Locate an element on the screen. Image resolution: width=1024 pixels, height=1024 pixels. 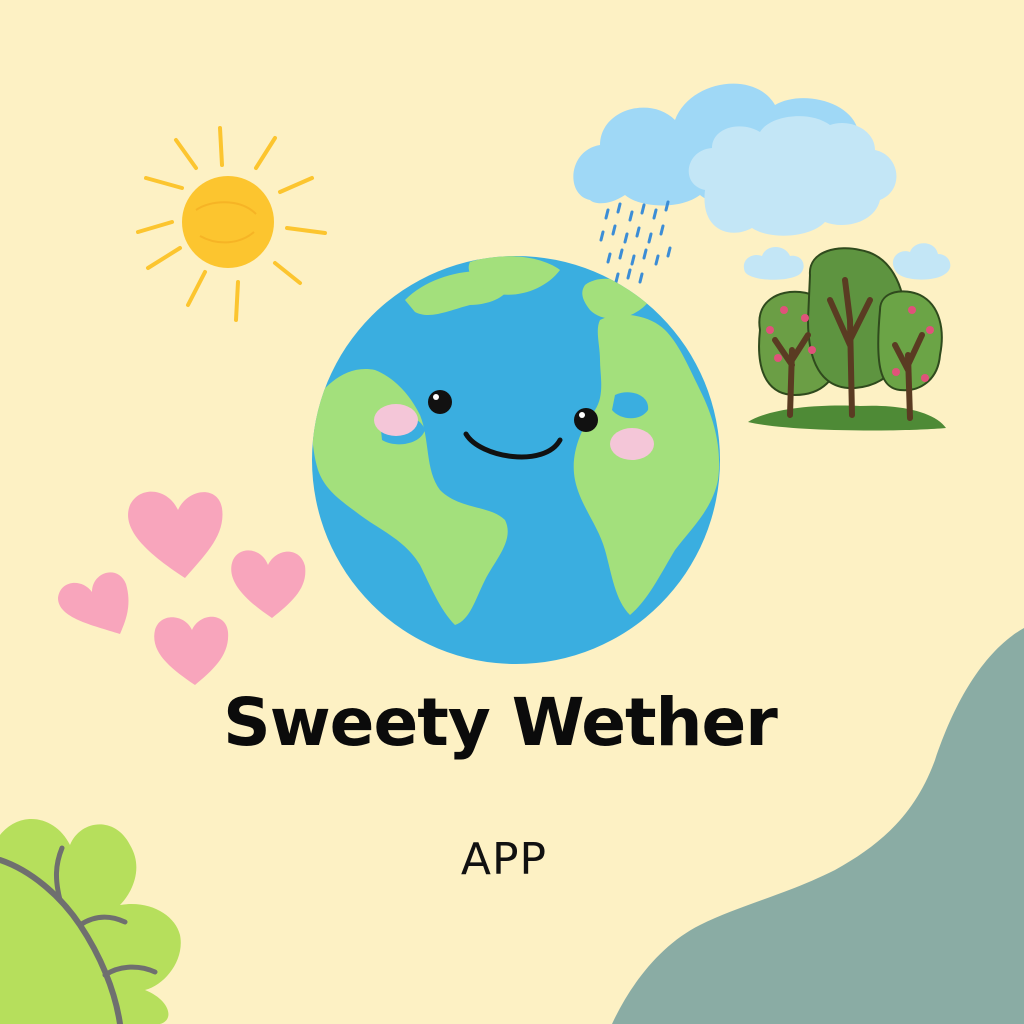
app-subtitle: APP is located at coordinates (504, 859).